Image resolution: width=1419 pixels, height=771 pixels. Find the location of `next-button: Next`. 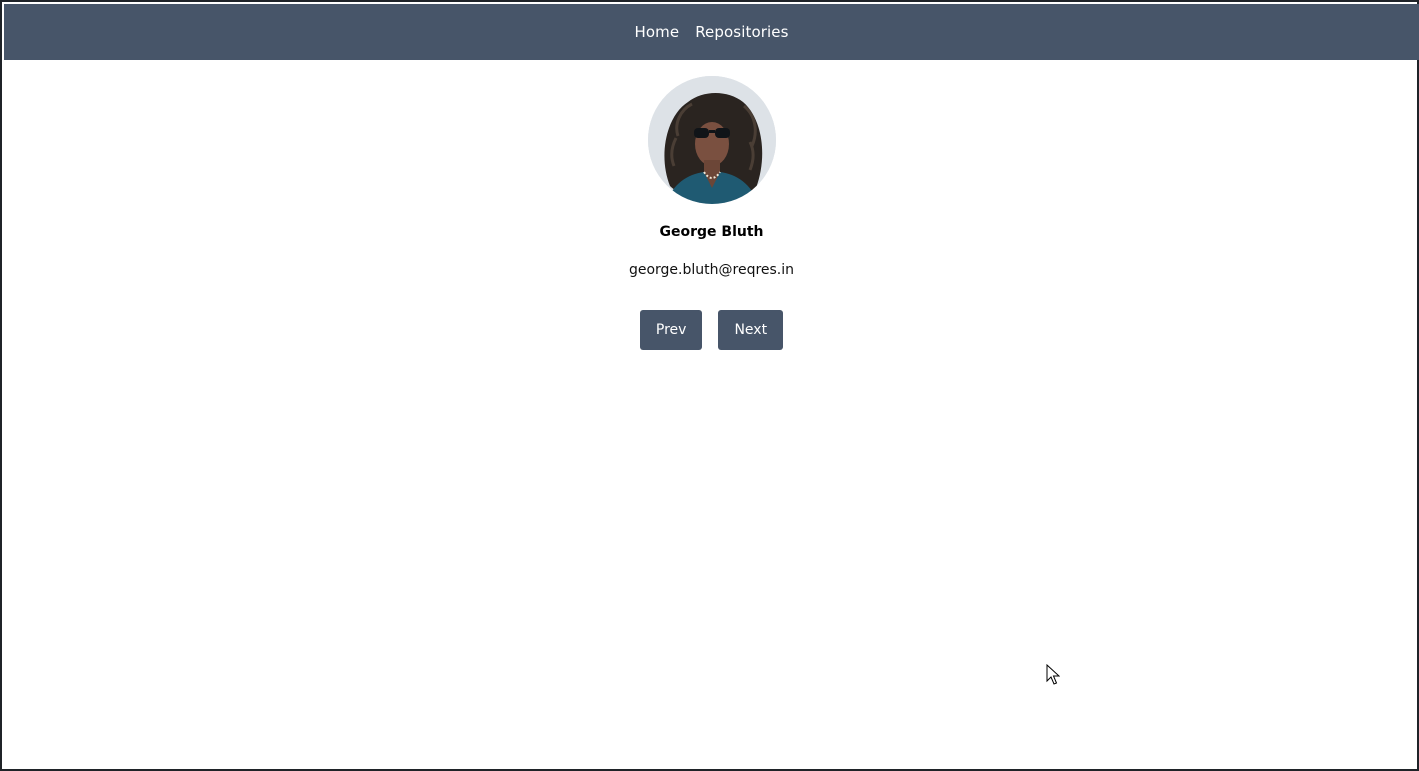

next-button: Next is located at coordinates (751, 330).